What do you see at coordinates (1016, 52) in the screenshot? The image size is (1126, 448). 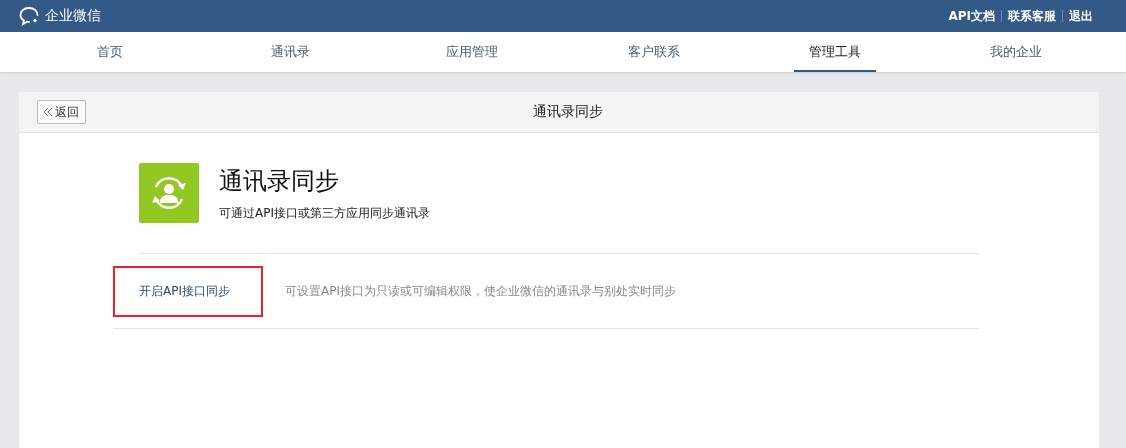 I see `nav-tab: 我的企业` at bounding box center [1016, 52].